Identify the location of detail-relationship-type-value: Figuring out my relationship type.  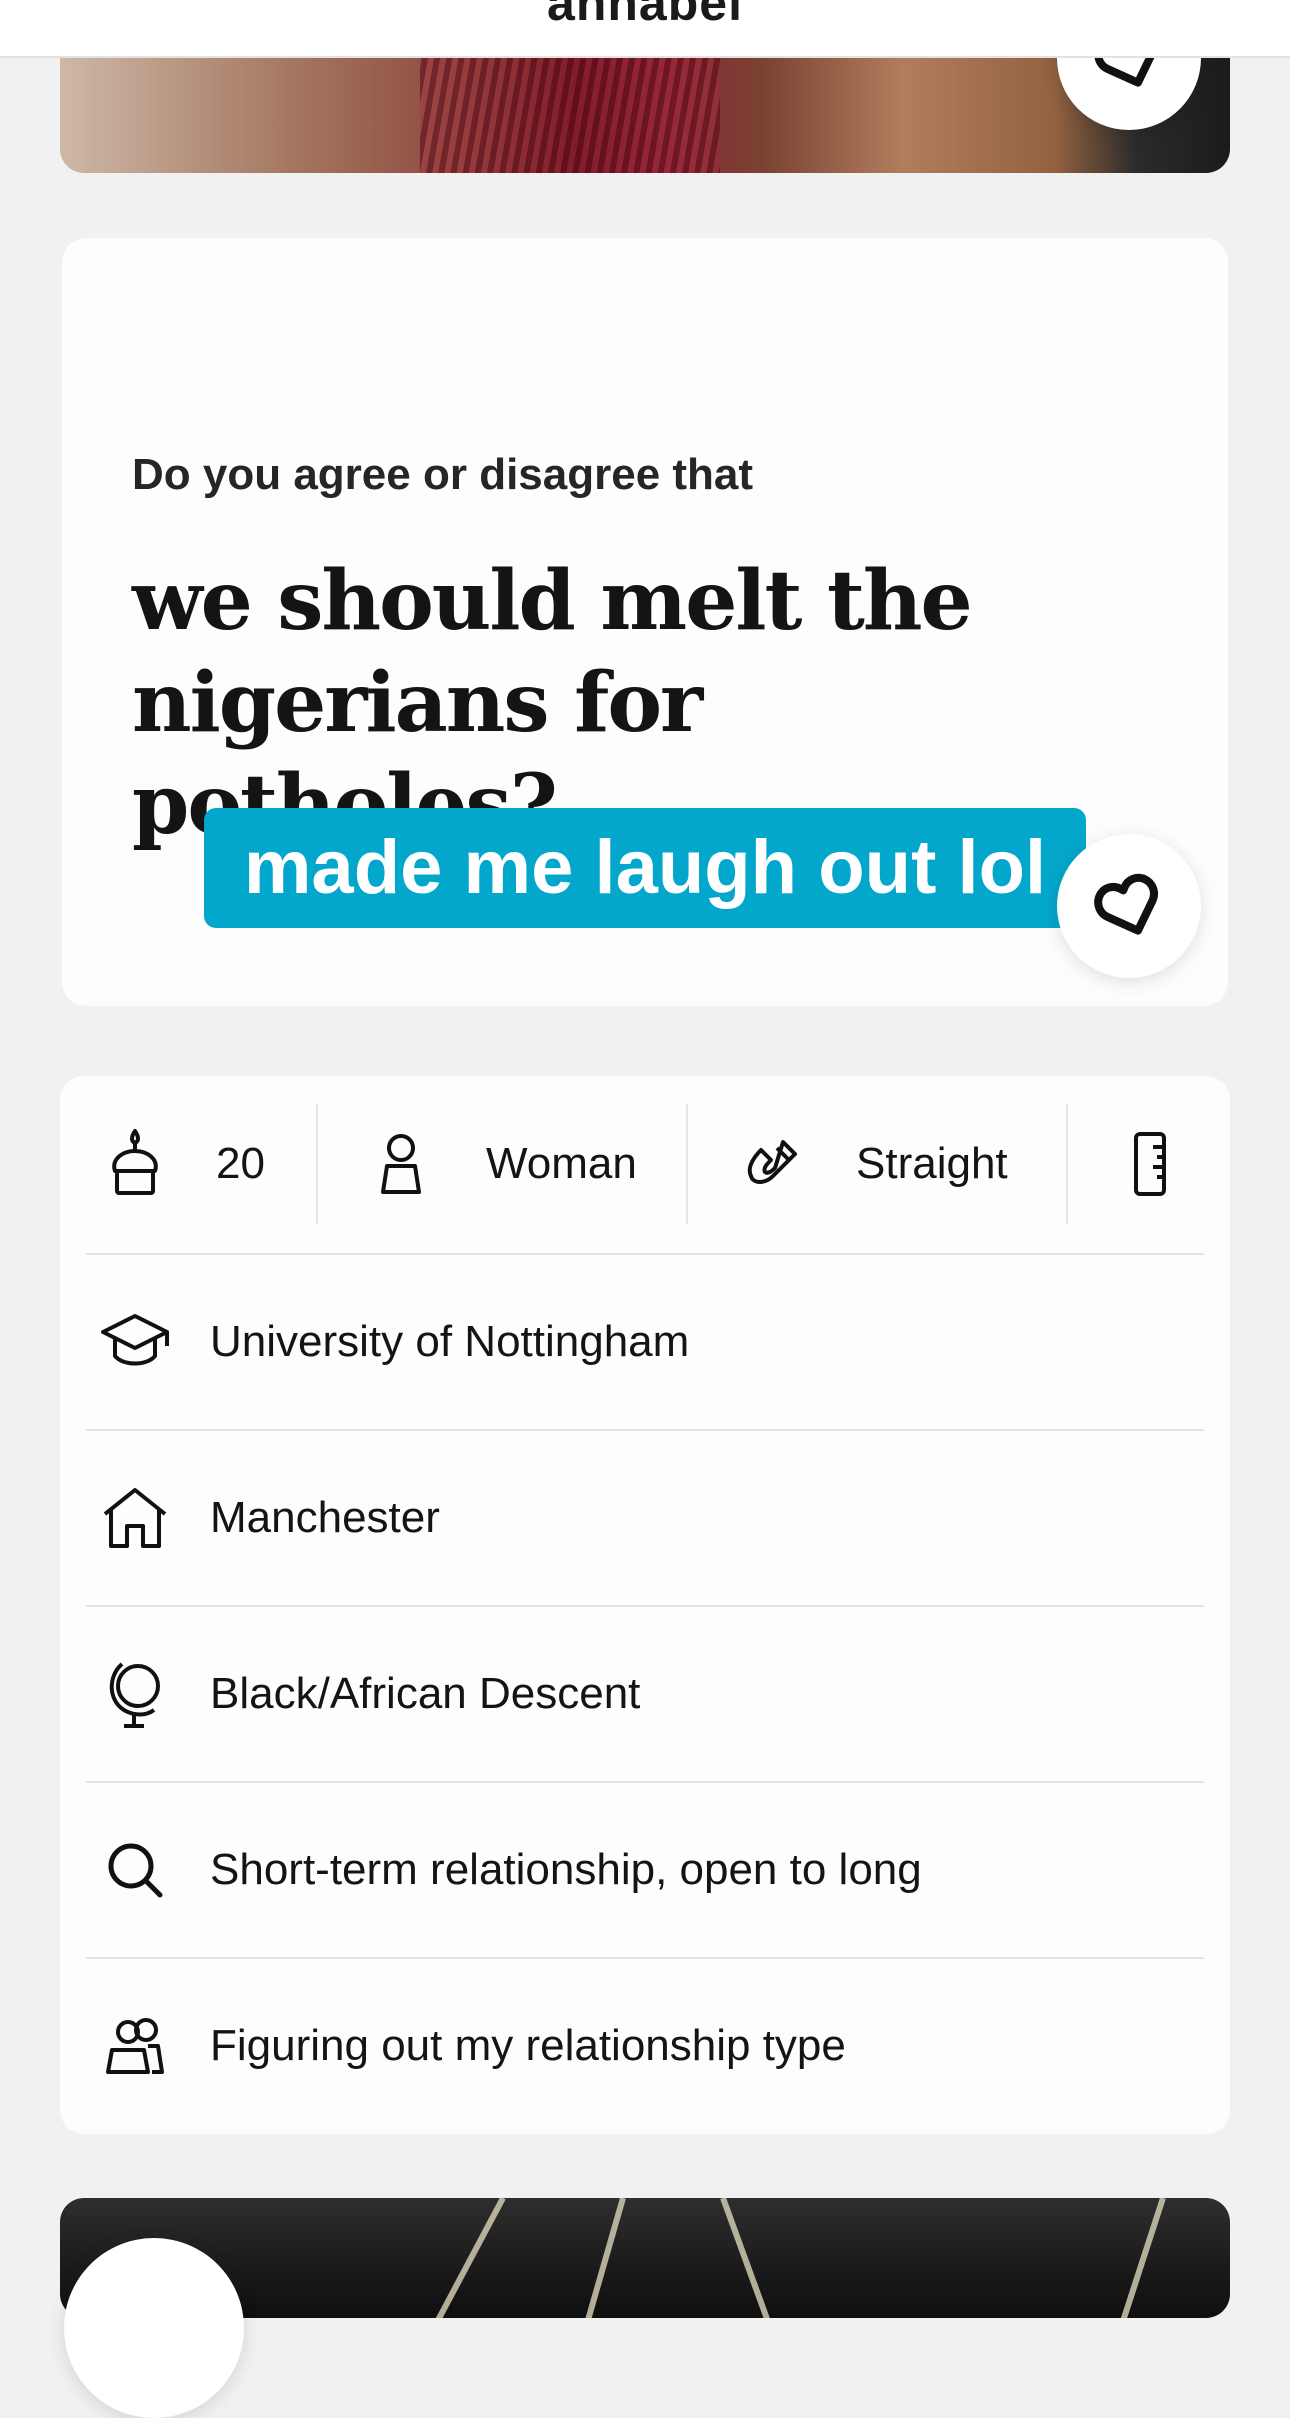
(528, 2045).